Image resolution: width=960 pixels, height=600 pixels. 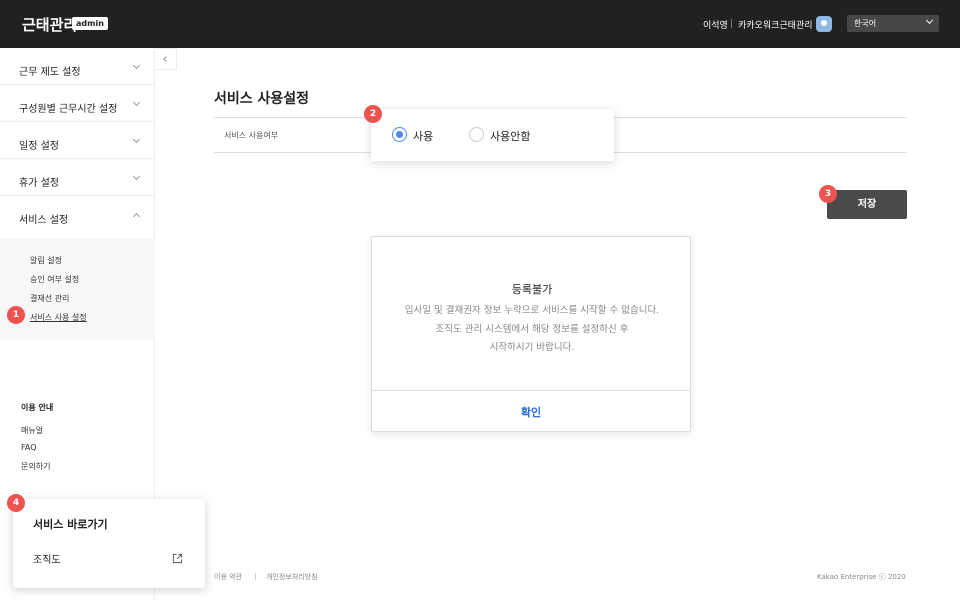 I want to click on language-select: 한국어, so click(x=893, y=23).